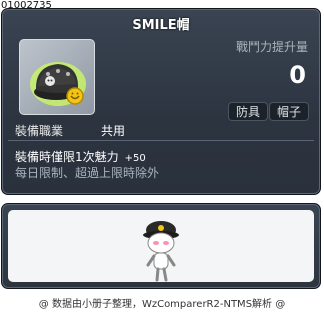 Image resolution: width=324 pixels, height=312 pixels. What do you see at coordinates (162, 304) in the screenshot?
I see `footer-credit: @ 数据由小册子整理，WzComparerR2-NTMS解析 @` at bounding box center [162, 304].